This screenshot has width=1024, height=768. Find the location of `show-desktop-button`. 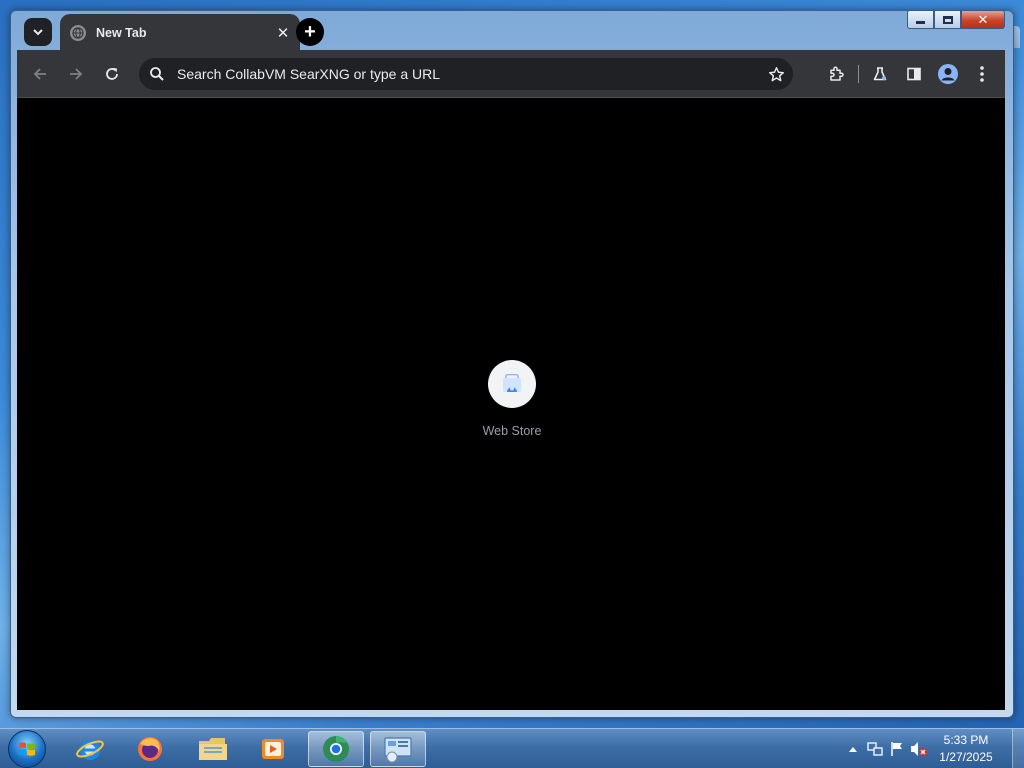

show-desktop-button is located at coordinates (1018, 748).